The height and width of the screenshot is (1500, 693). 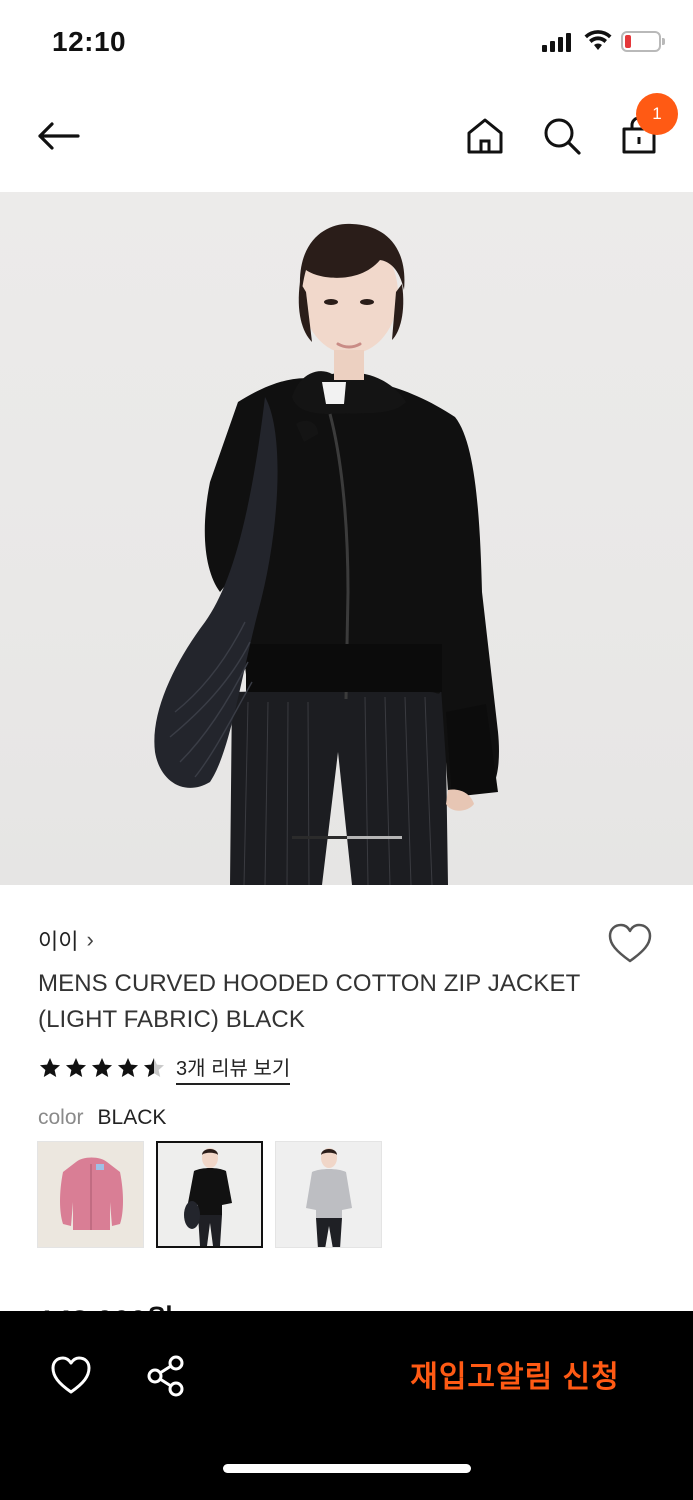 I want to click on share-button, so click(x=167, y=1376).